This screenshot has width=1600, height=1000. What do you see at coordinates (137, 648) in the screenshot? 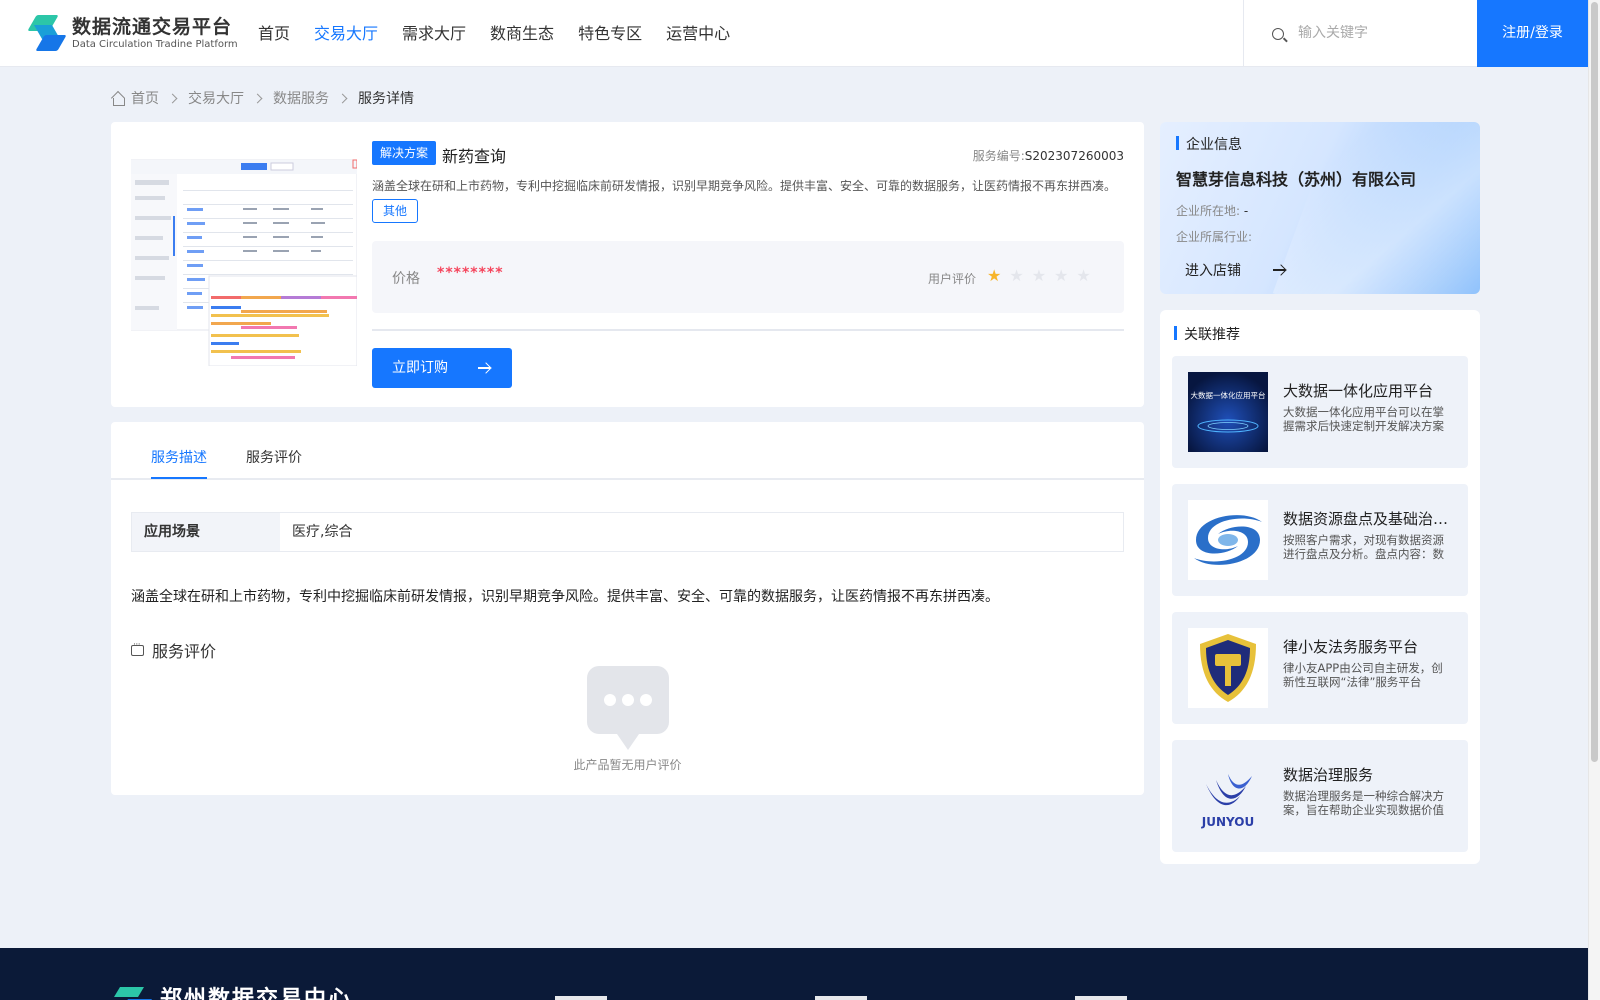
I see `comment-icon` at bounding box center [137, 648].